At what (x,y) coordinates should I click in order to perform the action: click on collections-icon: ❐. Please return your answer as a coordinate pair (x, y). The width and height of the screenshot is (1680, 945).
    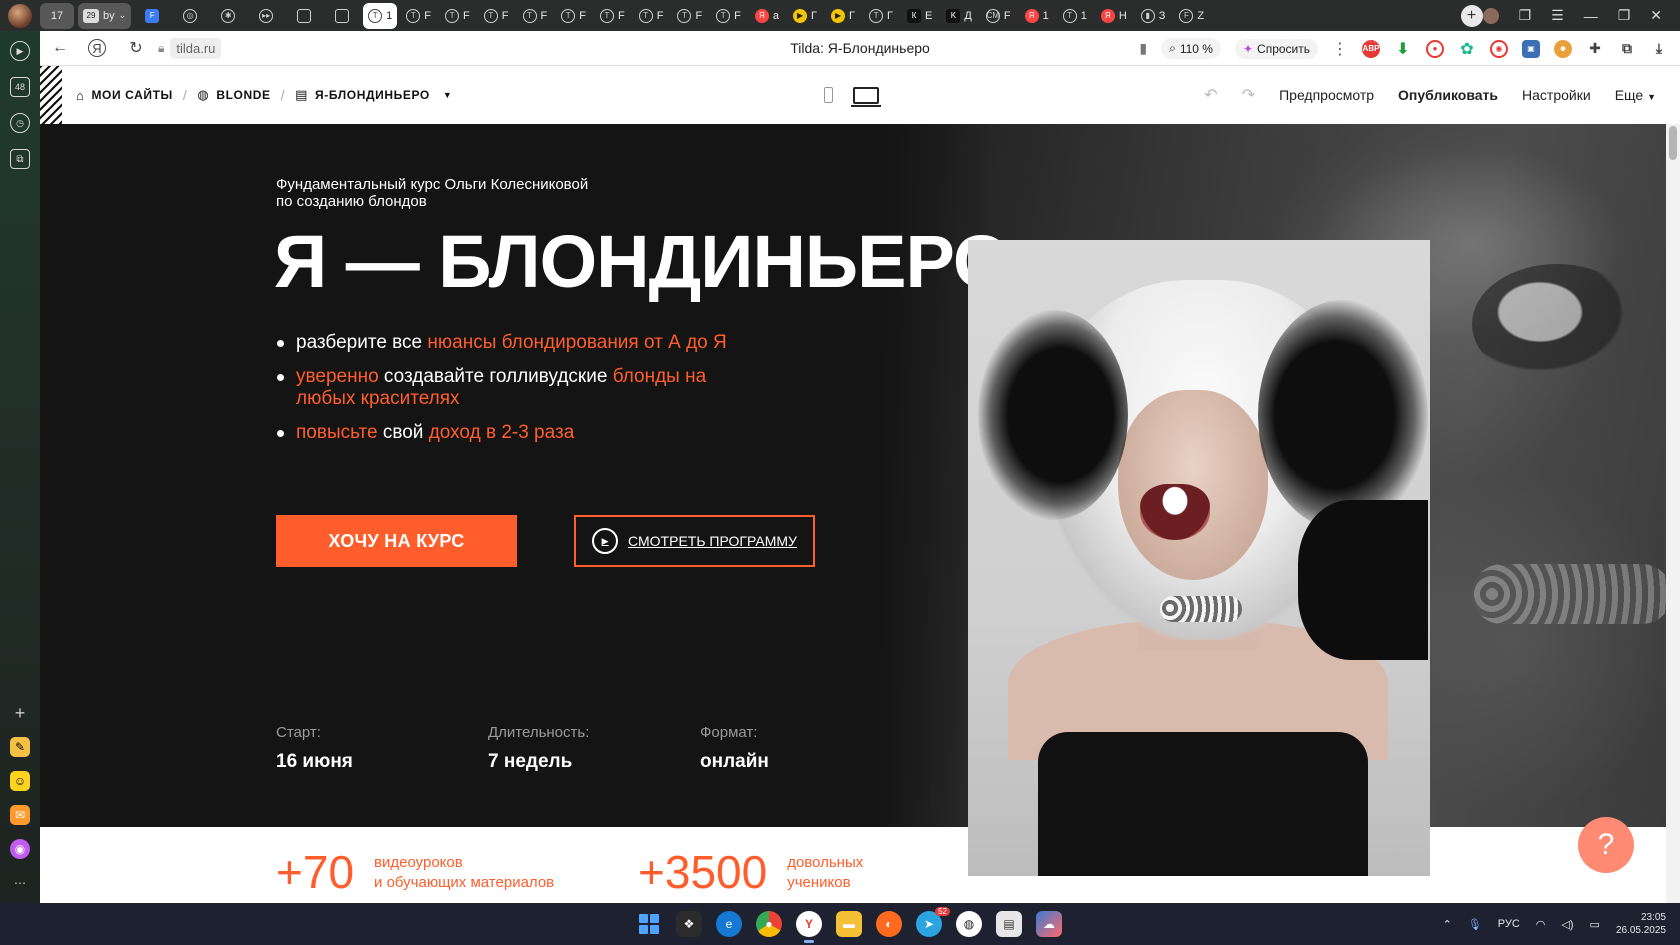
    Looking at the image, I should click on (1525, 15).